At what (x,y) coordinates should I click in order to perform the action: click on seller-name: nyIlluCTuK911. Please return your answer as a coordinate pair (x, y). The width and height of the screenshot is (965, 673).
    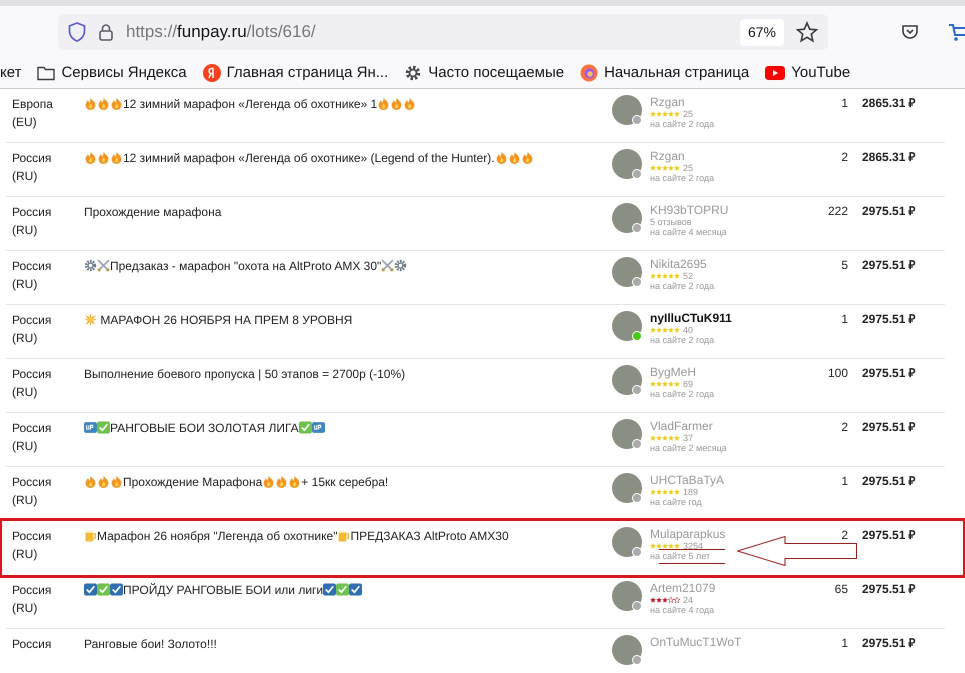
    Looking at the image, I should click on (725, 318).